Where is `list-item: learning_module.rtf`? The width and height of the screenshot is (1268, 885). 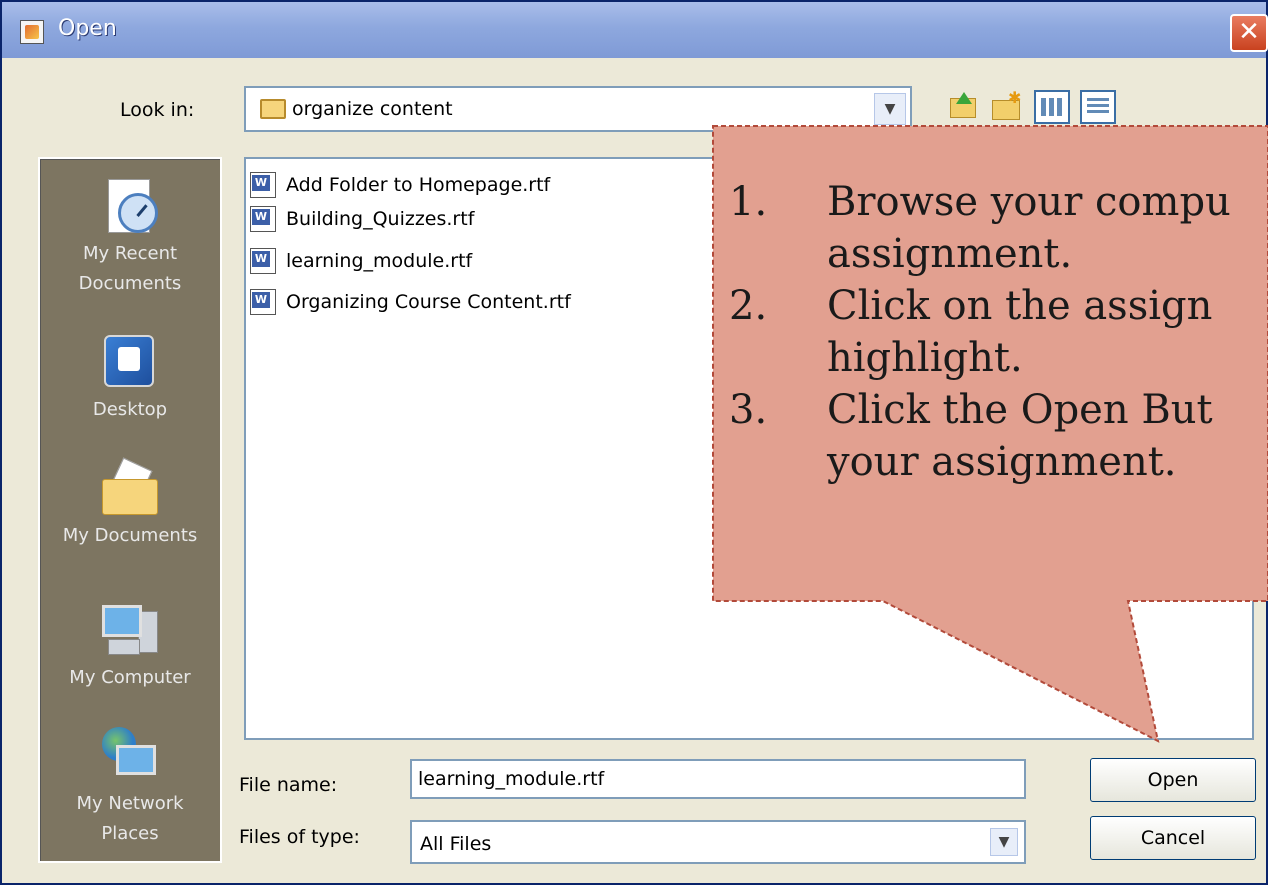 list-item: learning_module.rtf is located at coordinates (361, 261).